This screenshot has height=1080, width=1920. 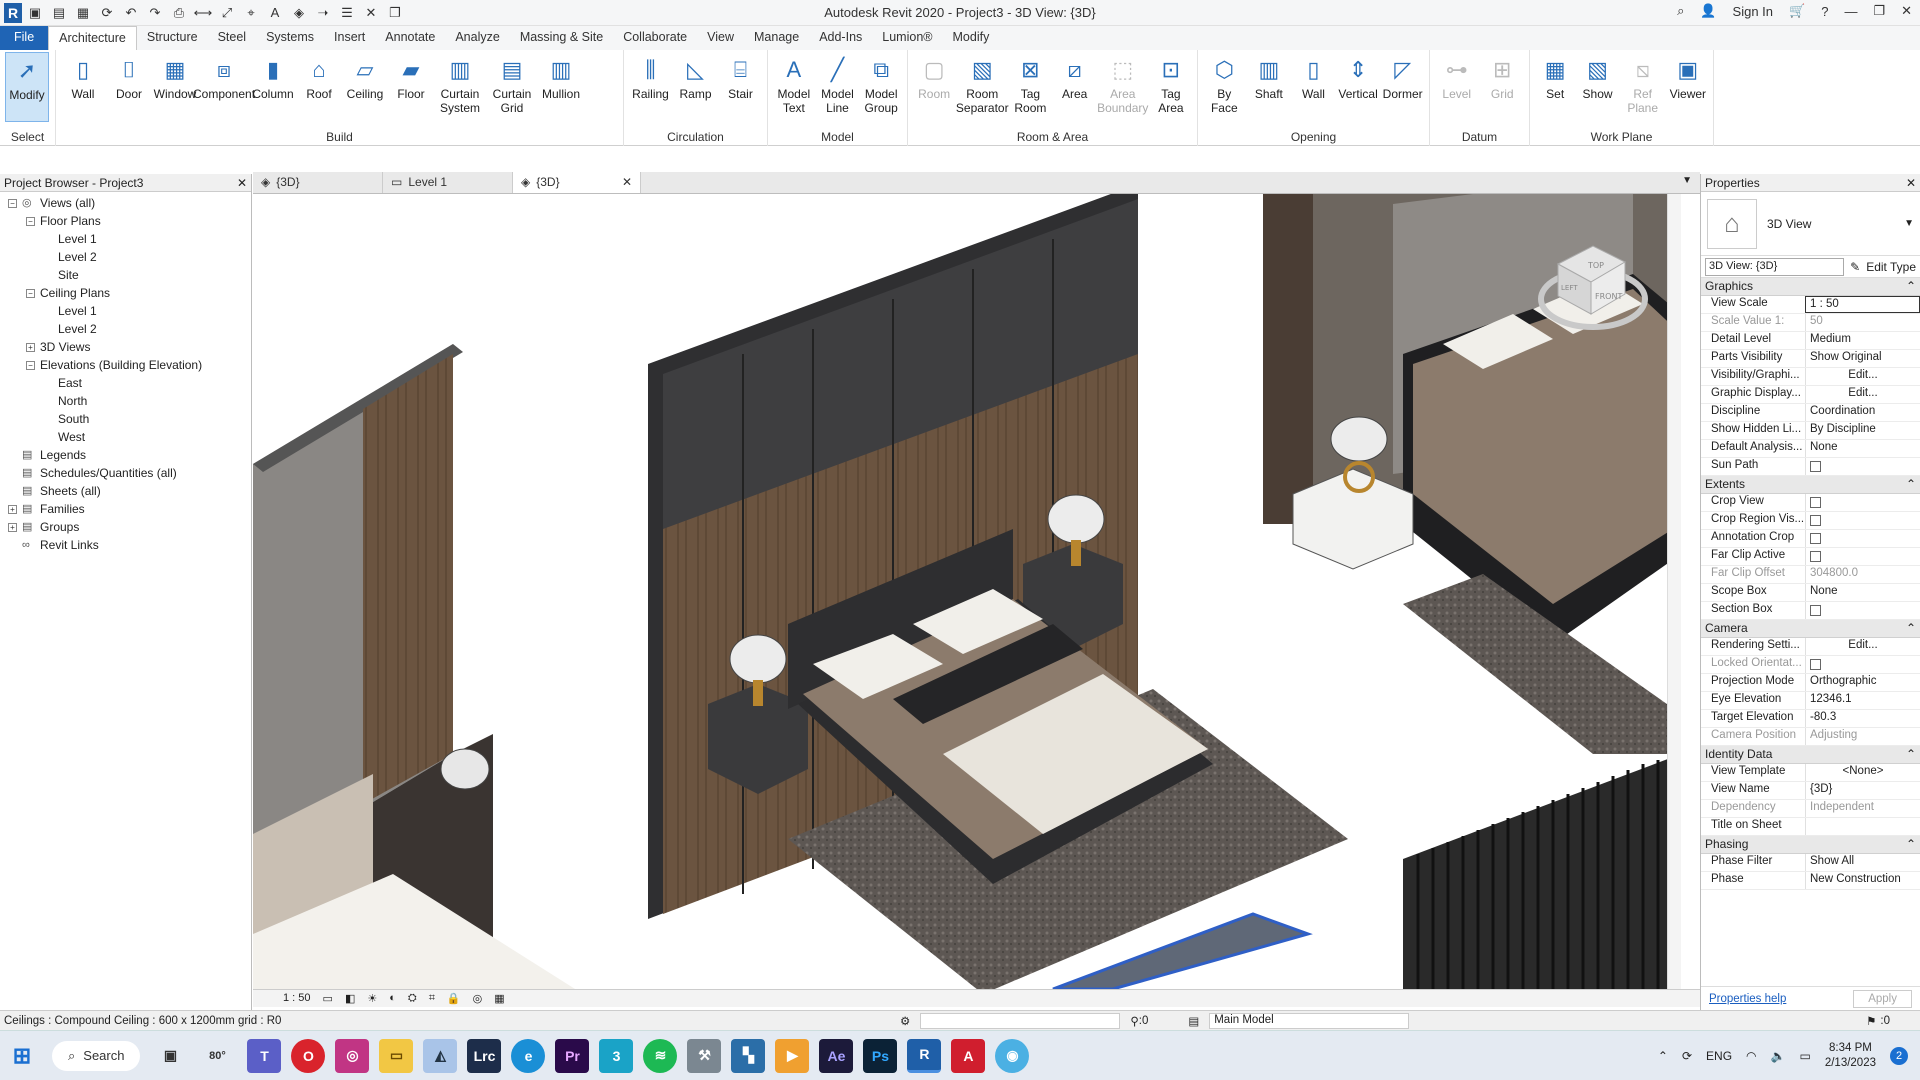 I want to click on tree-item: + ▤ Groups, so click(x=125, y=527).